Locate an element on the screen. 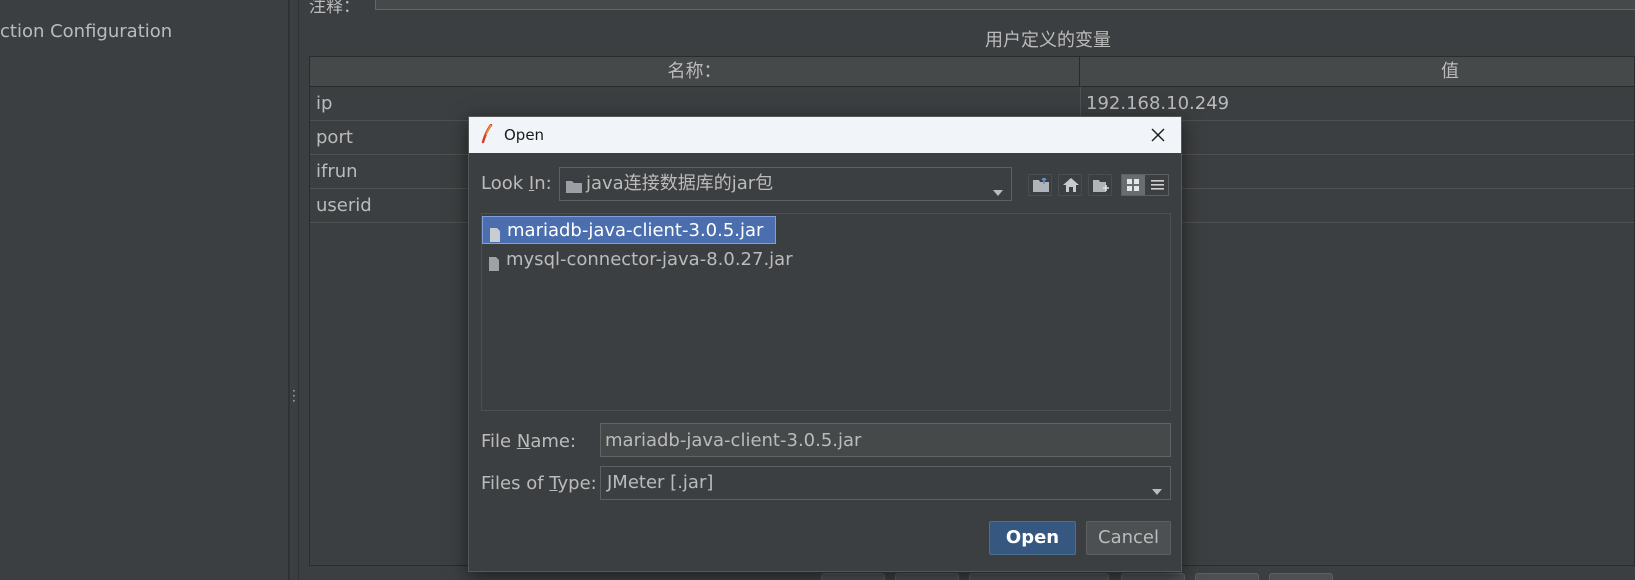 This screenshot has height=580, width=1635. comments-label: 注释： is located at coordinates (334, 8).